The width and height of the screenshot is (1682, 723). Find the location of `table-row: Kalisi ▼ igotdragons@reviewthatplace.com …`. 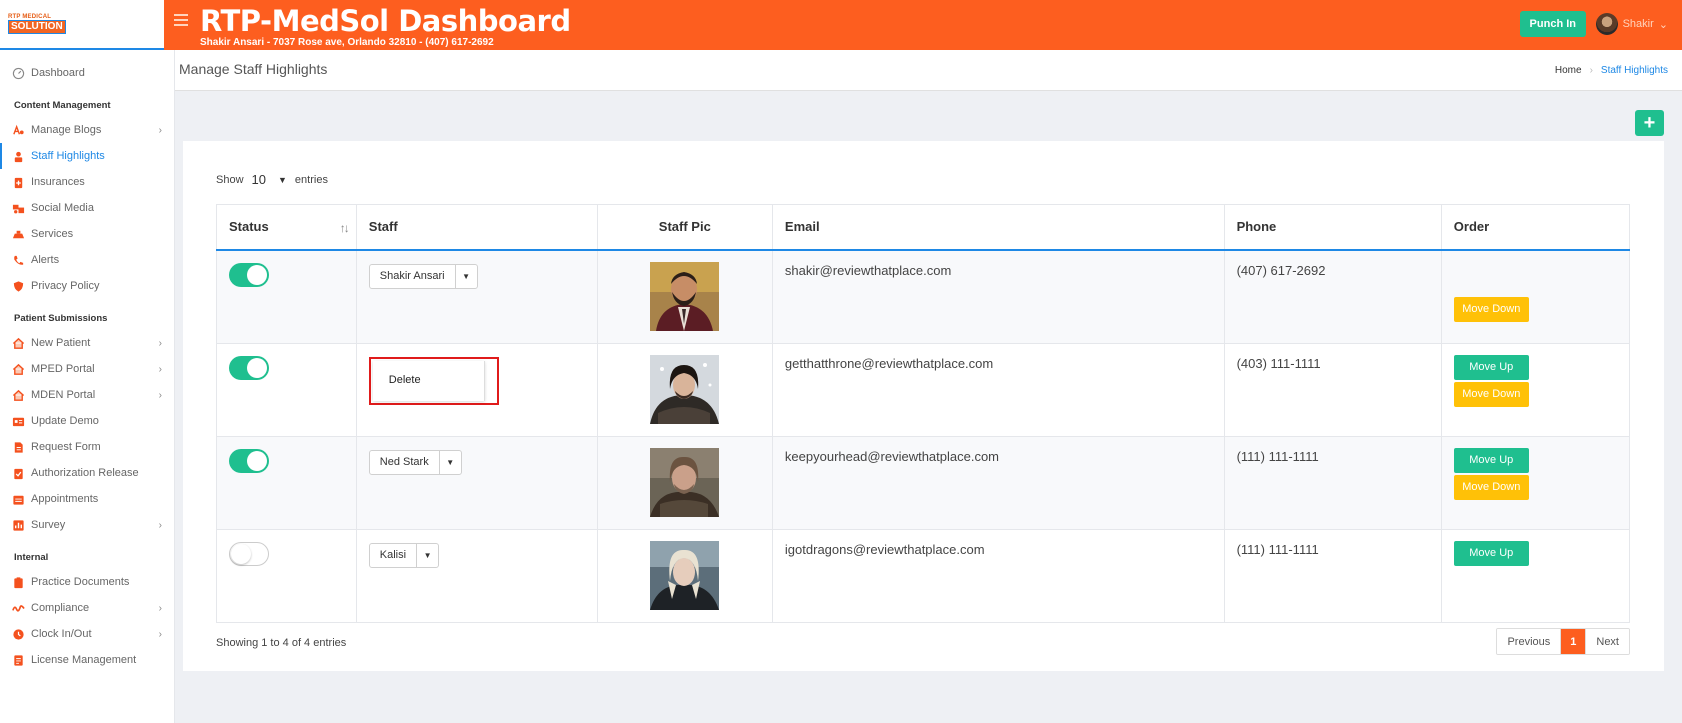

table-row: Kalisi ▼ igotdragons@reviewthatplace.com … is located at coordinates (923, 575).